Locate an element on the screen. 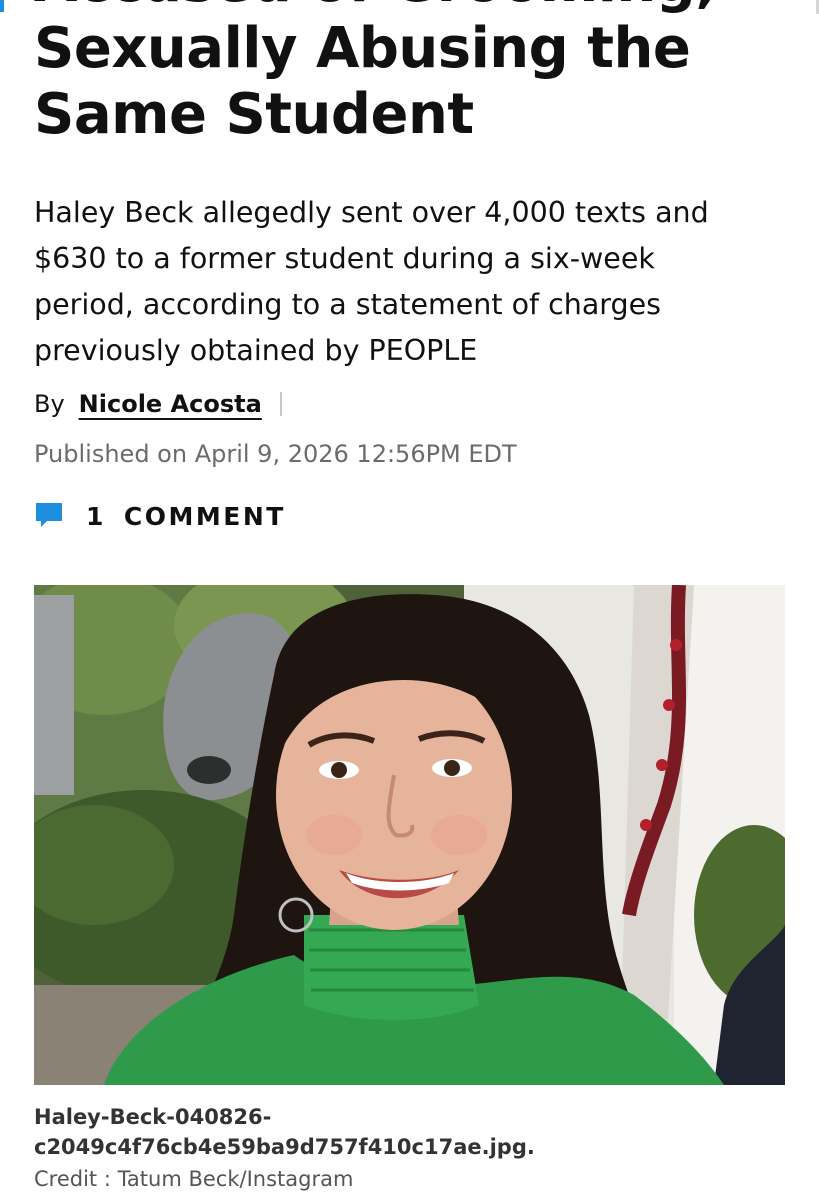 This screenshot has height=1200, width=819. author-link: Nicole Acosta is located at coordinates (170, 404).